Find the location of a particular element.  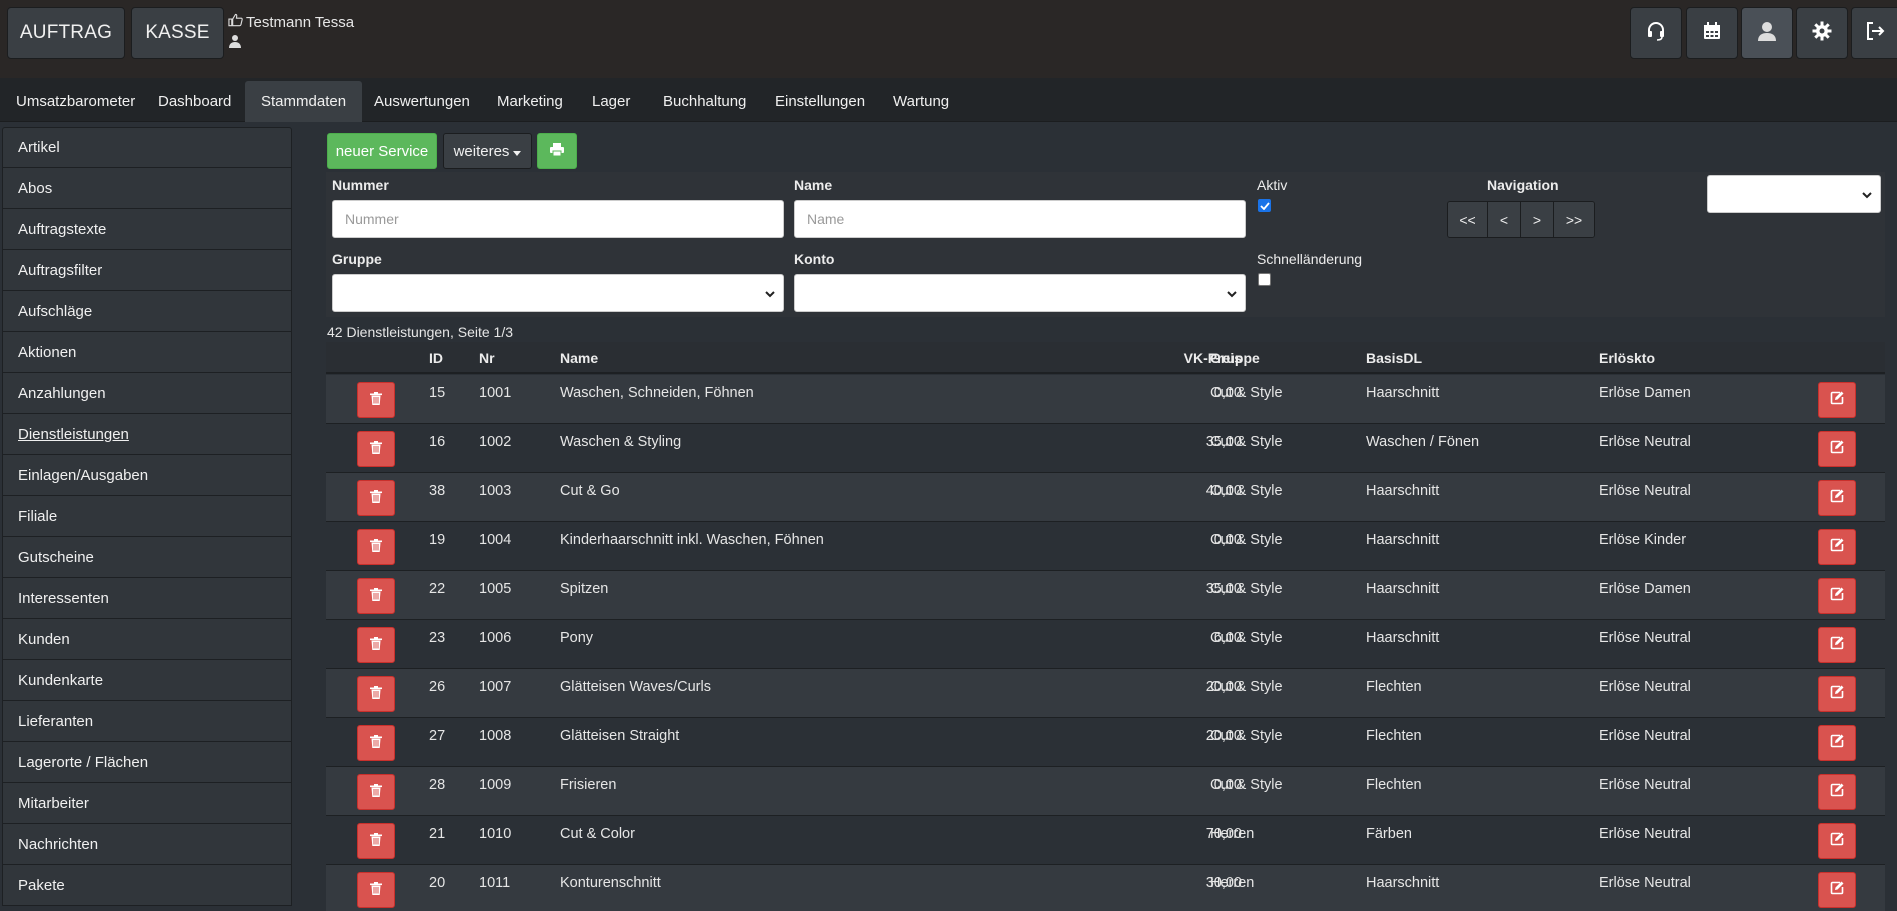

sidebar-item-lagerorte: Lagerorte / Flächen is located at coordinates (147, 762).